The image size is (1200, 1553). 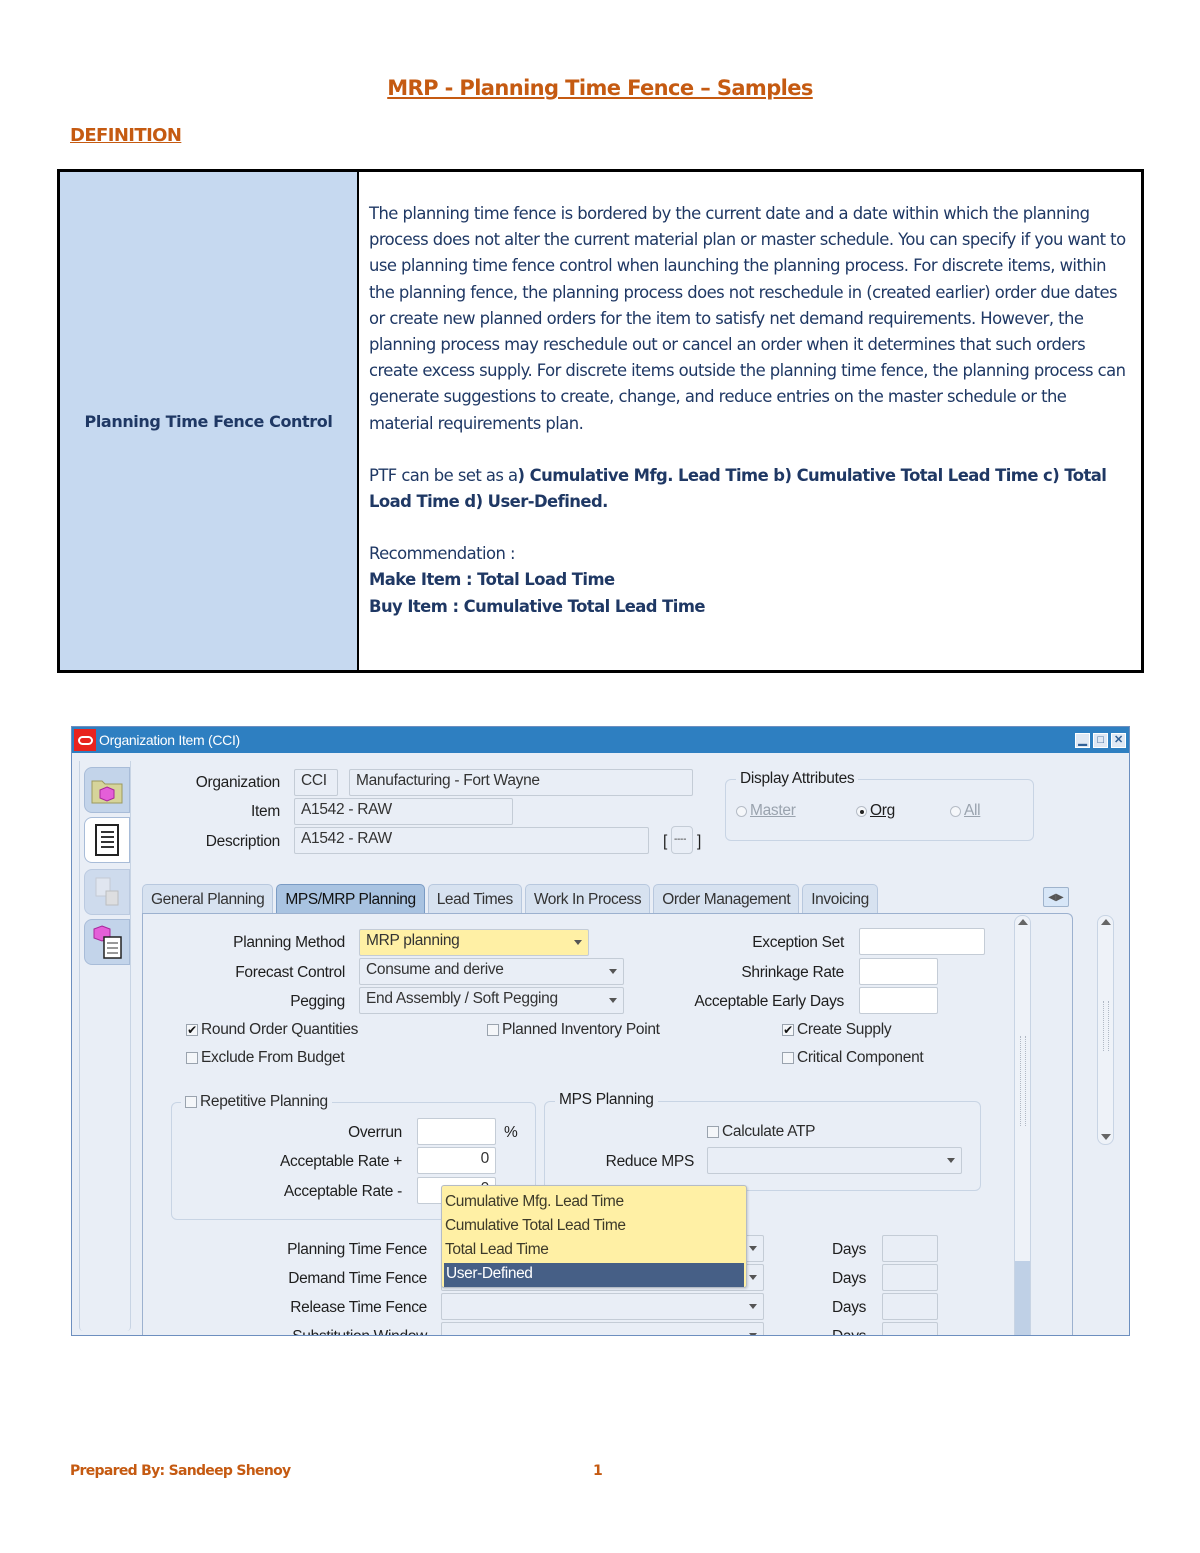 What do you see at coordinates (456, 1131) in the screenshot?
I see `overrun-field` at bounding box center [456, 1131].